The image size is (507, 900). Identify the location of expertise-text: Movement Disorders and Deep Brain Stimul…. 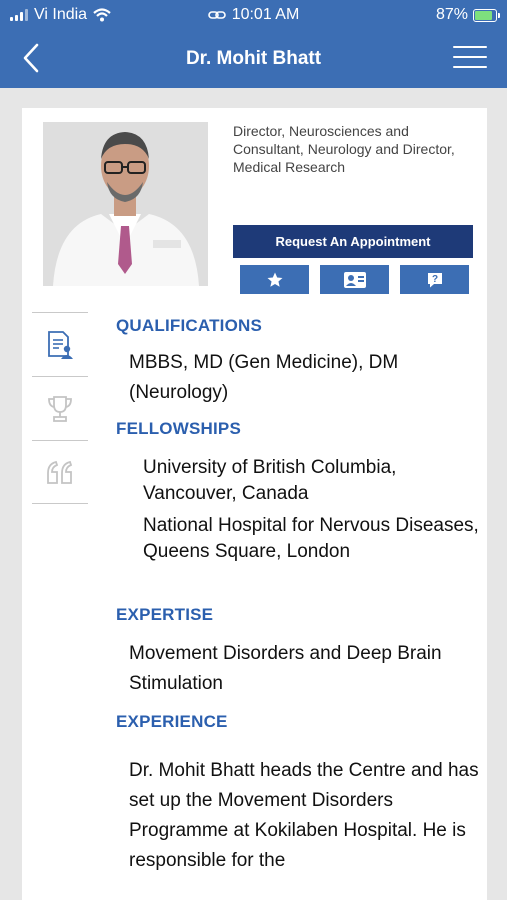
(285, 668).